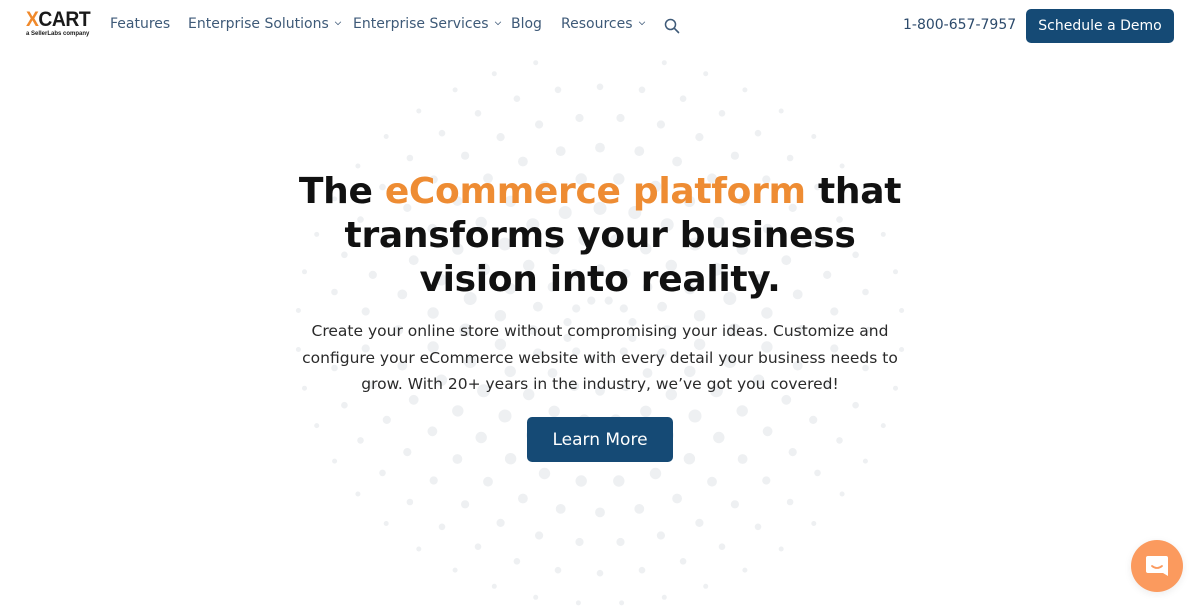 The width and height of the screenshot is (1200, 609). What do you see at coordinates (427, 24) in the screenshot?
I see `nav-enterprise-services: Enterprise Services` at bounding box center [427, 24].